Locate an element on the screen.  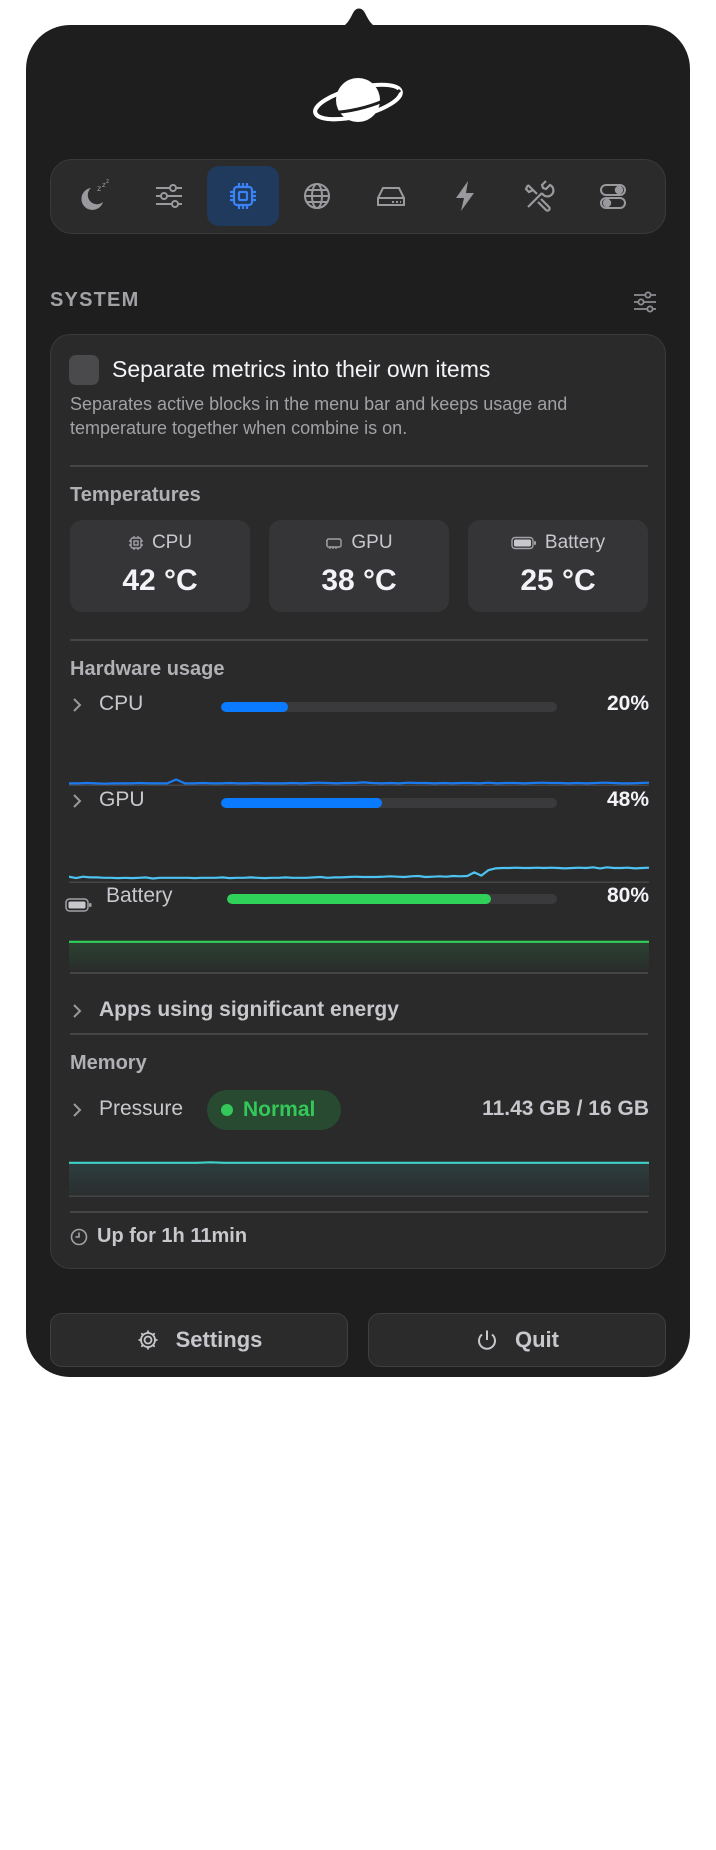
tab-storage is located at coordinates (391, 196).